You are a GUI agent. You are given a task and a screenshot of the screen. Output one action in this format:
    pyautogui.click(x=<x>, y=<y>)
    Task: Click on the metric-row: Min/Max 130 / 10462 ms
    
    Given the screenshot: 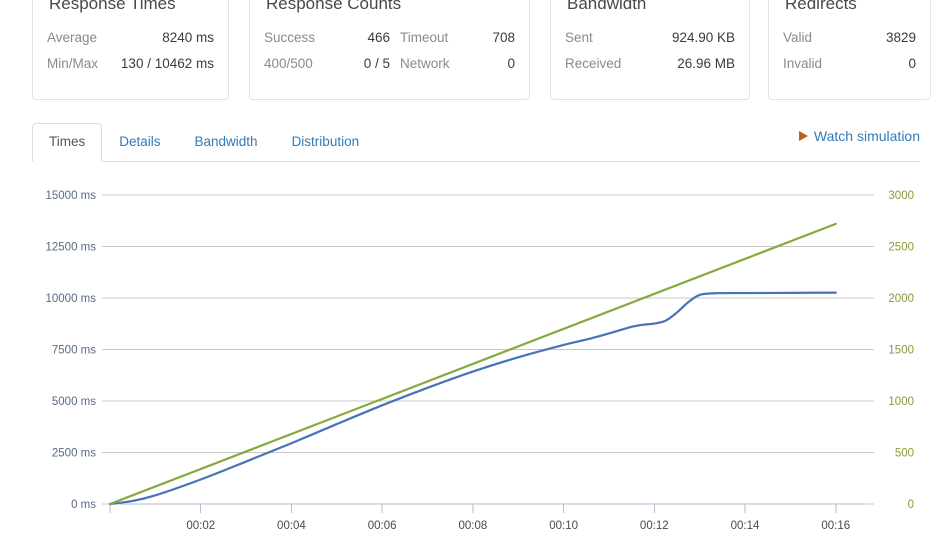 What is the action you would take?
    pyautogui.click(x=130, y=64)
    